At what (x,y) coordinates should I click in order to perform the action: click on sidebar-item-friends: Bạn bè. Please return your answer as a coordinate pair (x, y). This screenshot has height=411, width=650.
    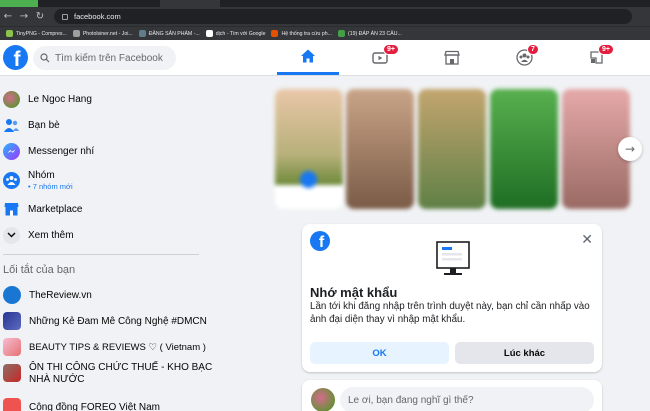
    Looking at the image, I should click on (31, 125).